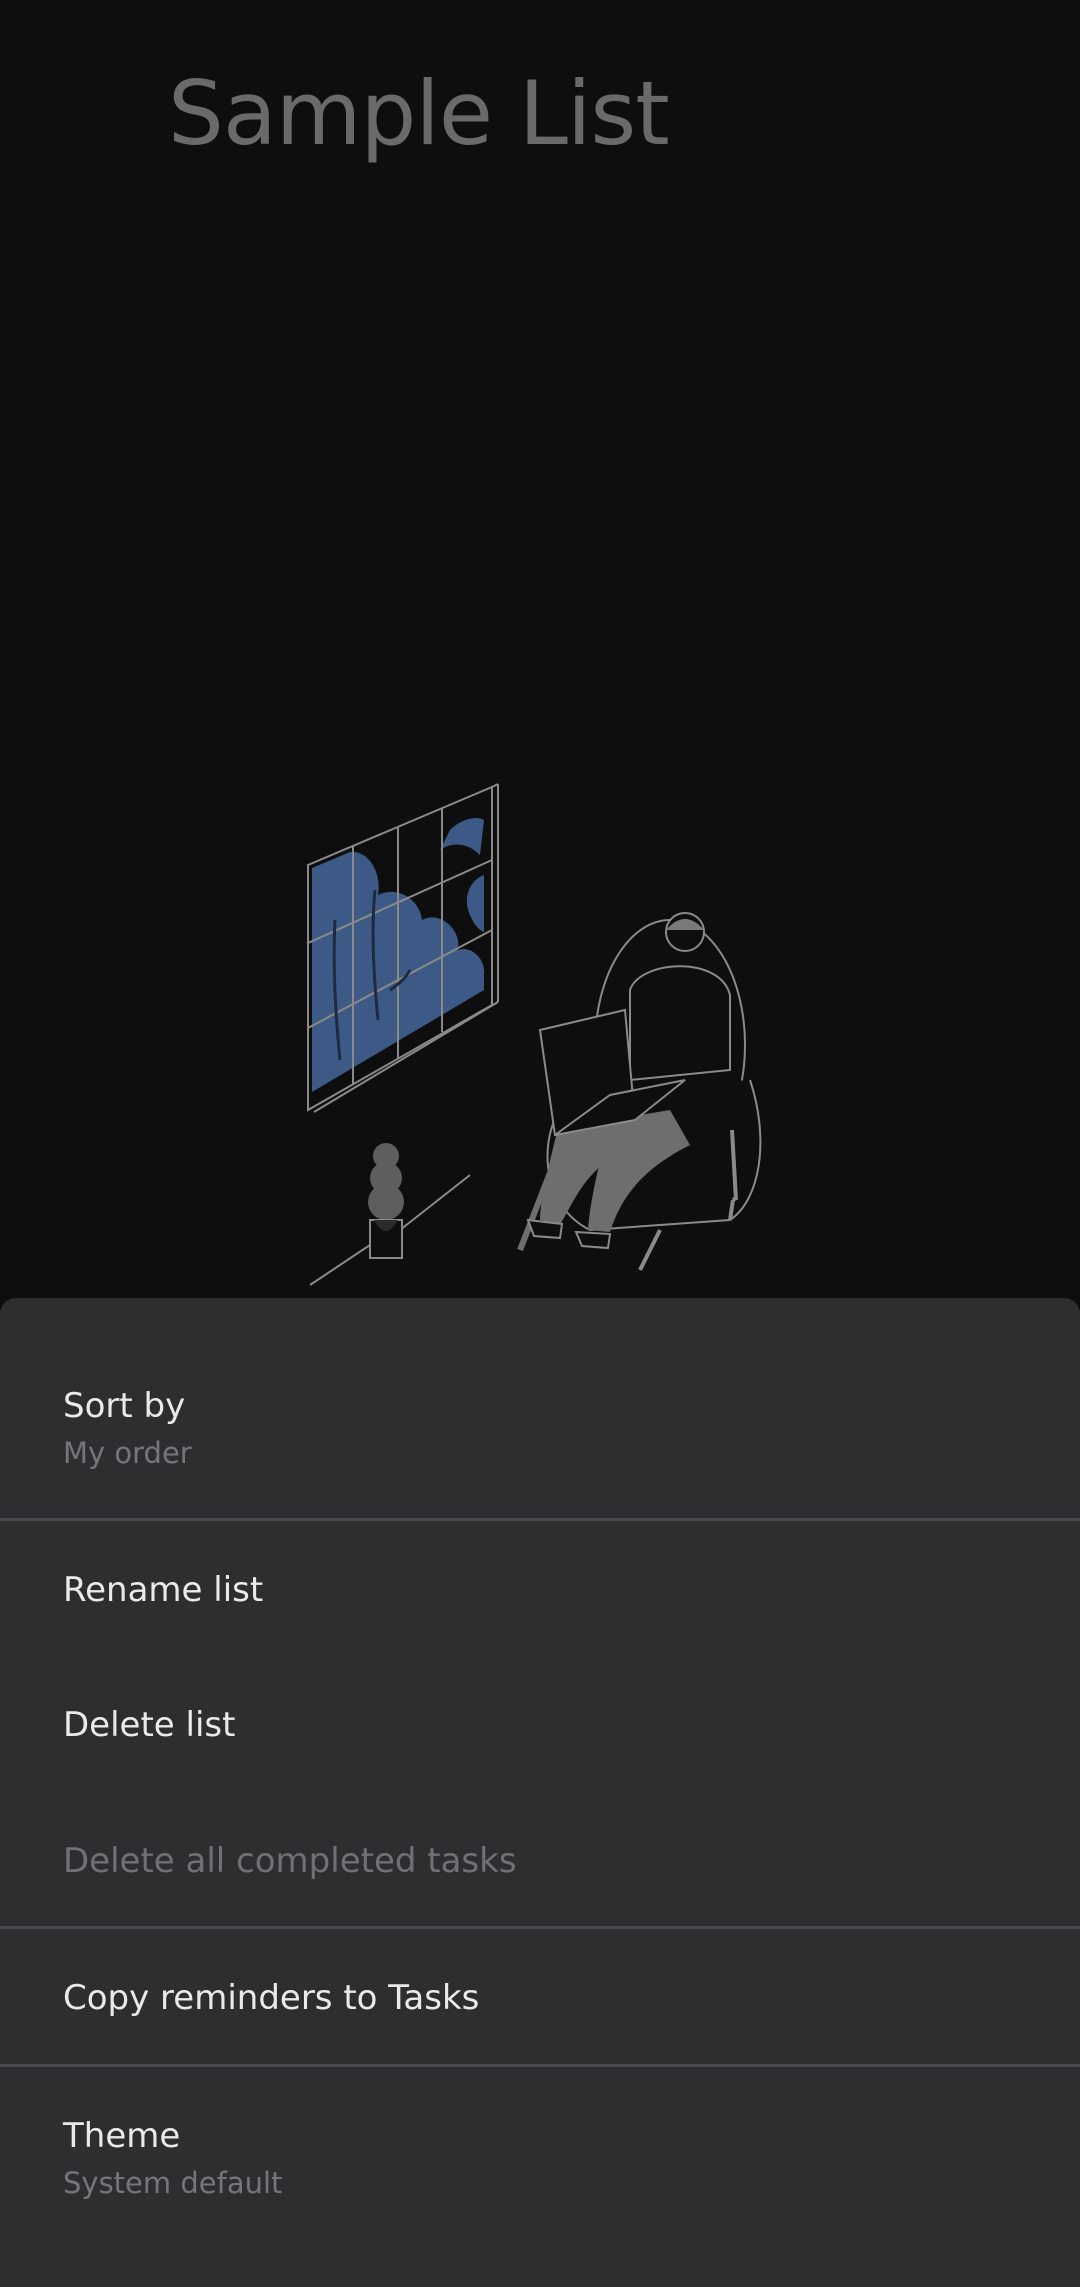 The image size is (1080, 2287). Describe the element at coordinates (639, 1091) in the screenshot. I see `person-illustration` at that location.